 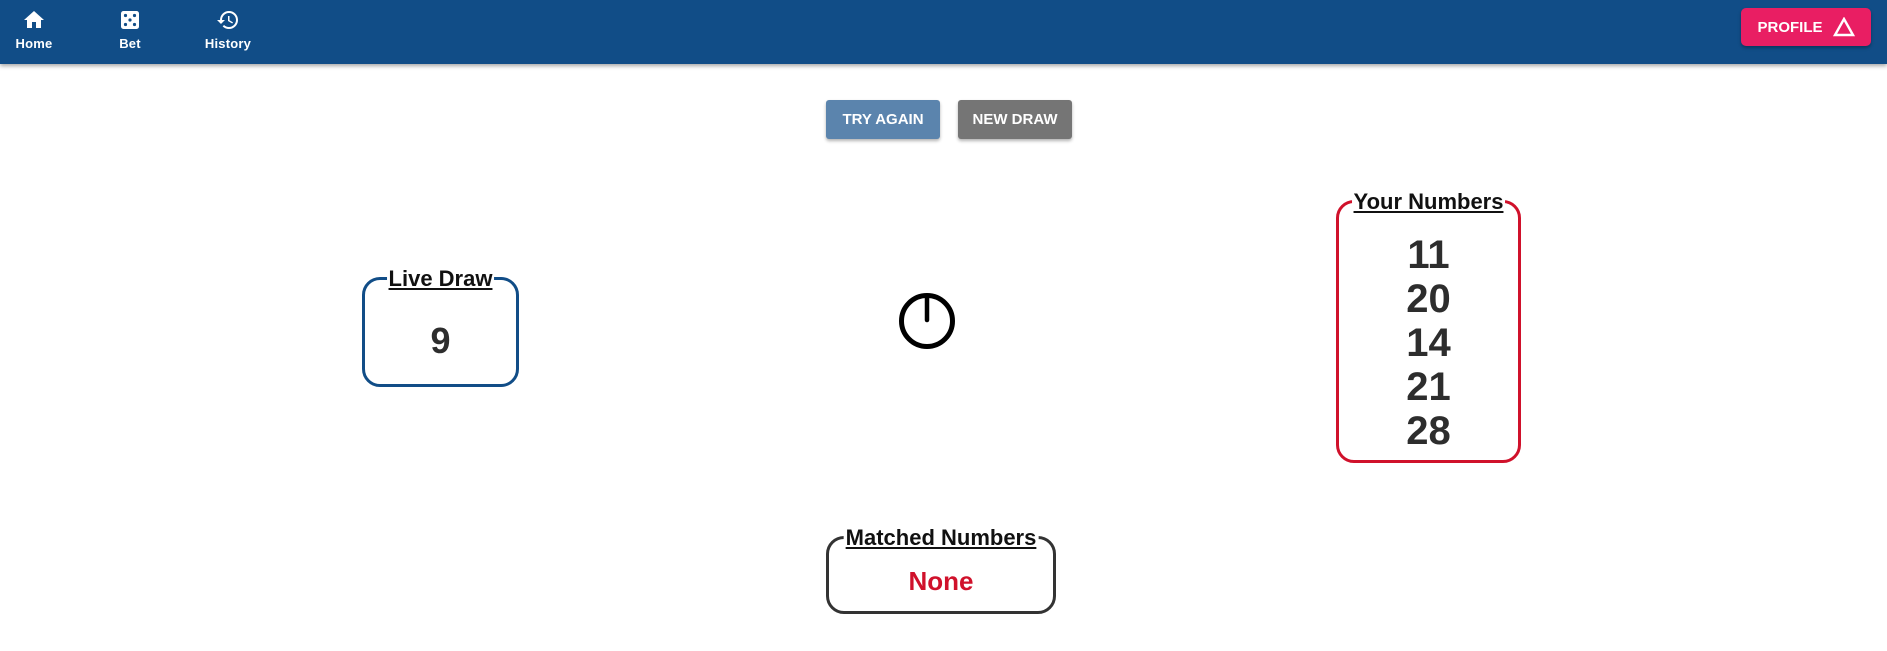 I want to click on power-icon, so click(x=927, y=321).